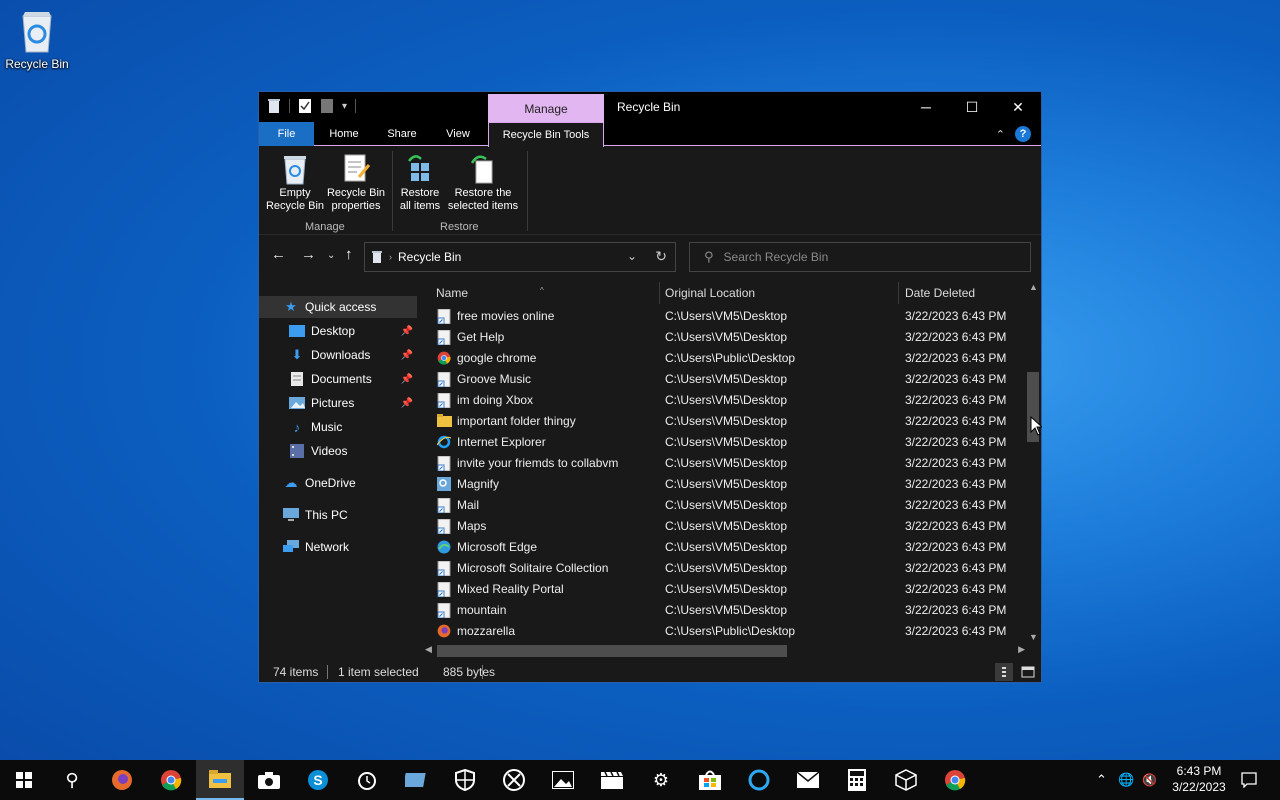 The height and width of the screenshot is (800, 1280). What do you see at coordinates (726, 610) in the screenshot?
I see `file-original-location: C:\Users\VM5\Desktop` at bounding box center [726, 610].